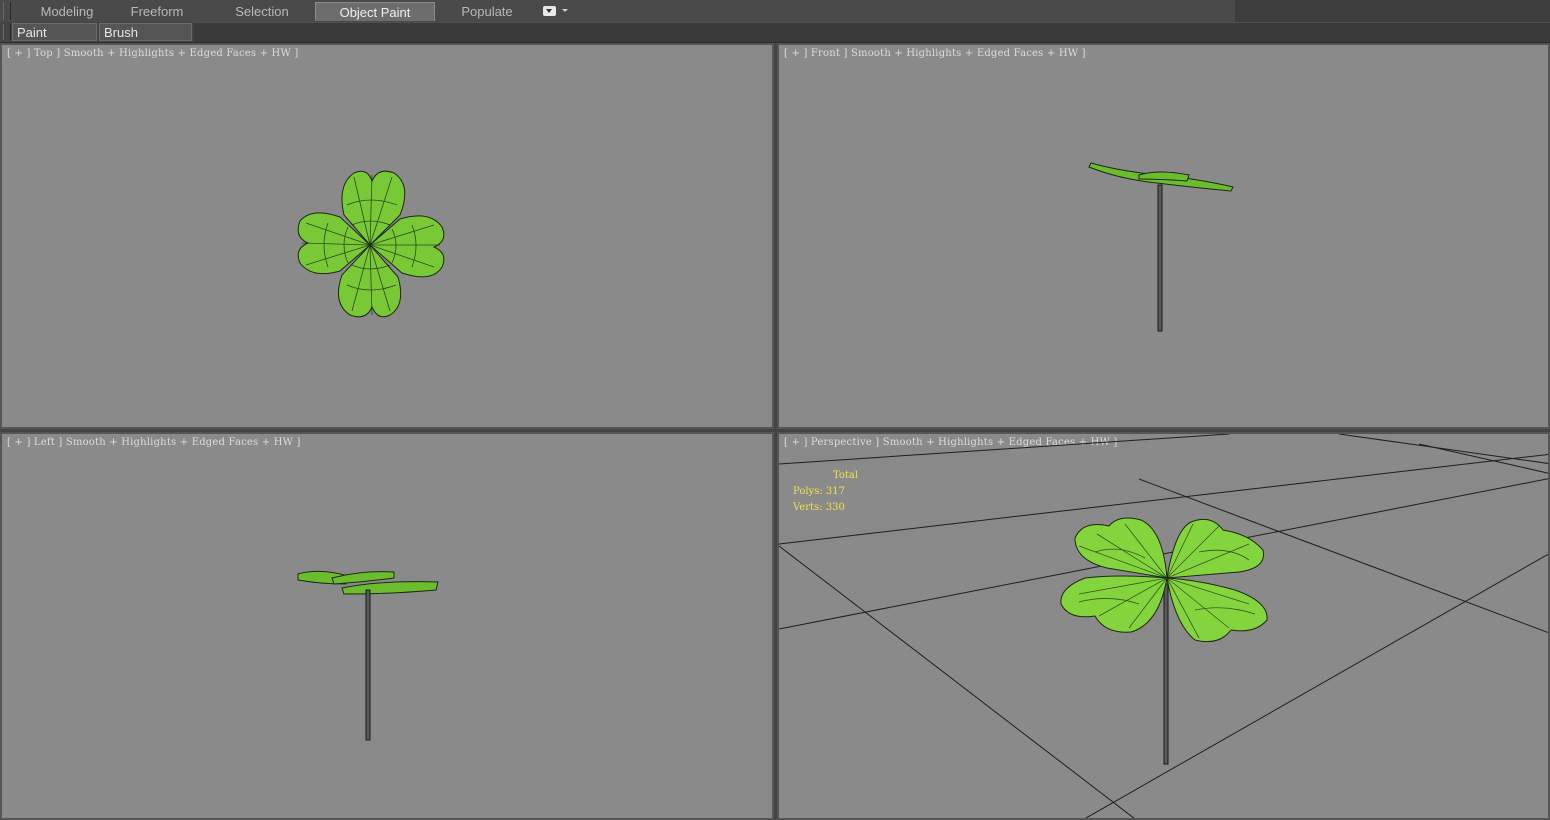 The height and width of the screenshot is (820, 1550). What do you see at coordinates (835, 507) in the screenshot?
I see `stats-verts-value: 330` at bounding box center [835, 507].